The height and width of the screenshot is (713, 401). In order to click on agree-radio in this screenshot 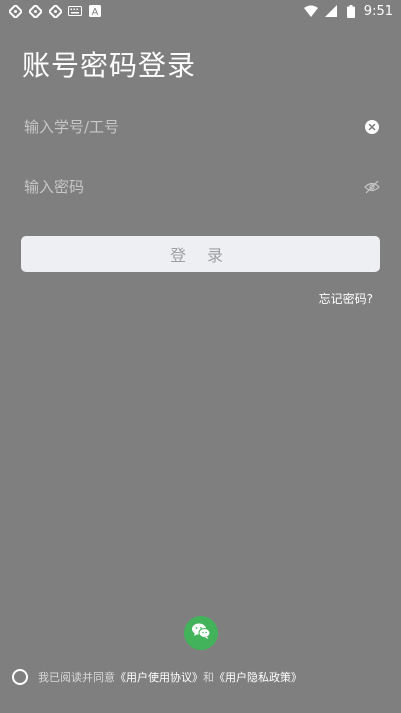, I will do `click(20, 677)`.